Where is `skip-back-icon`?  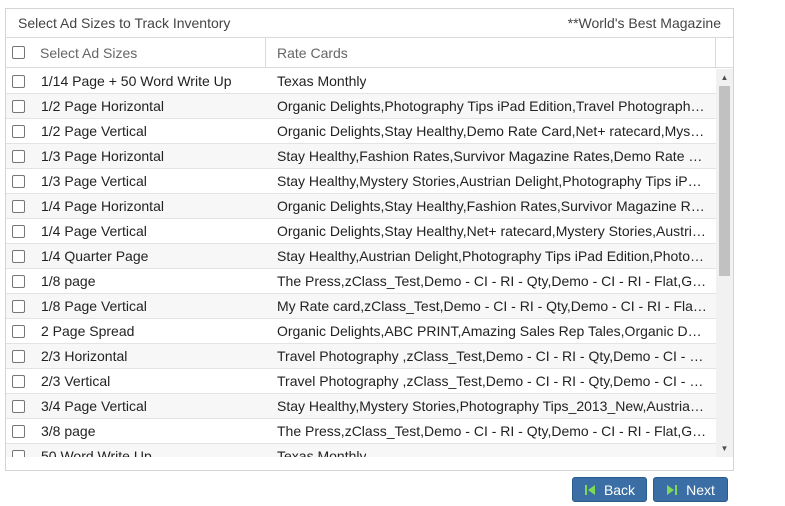 skip-back-icon is located at coordinates (590, 490).